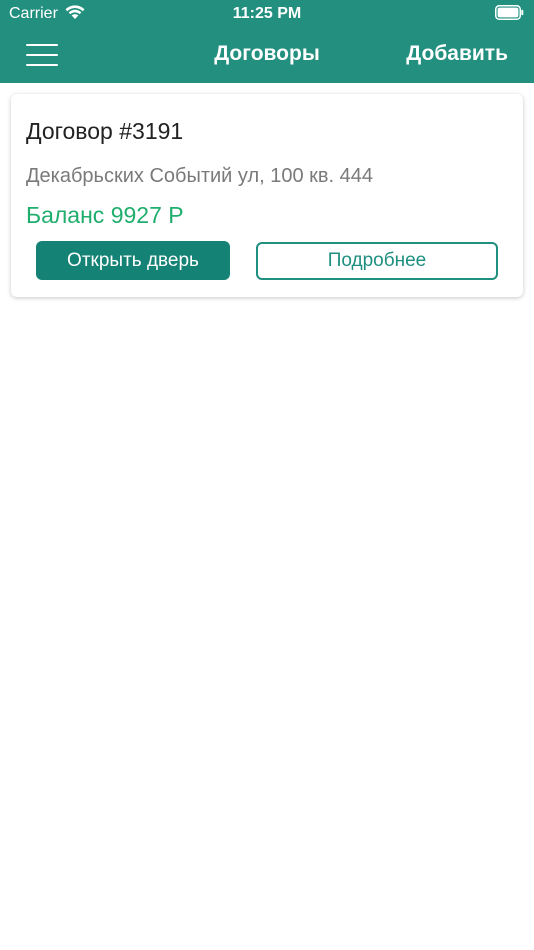 This screenshot has width=534, height=950. I want to click on status-time: 11:25 PM, so click(267, 13).